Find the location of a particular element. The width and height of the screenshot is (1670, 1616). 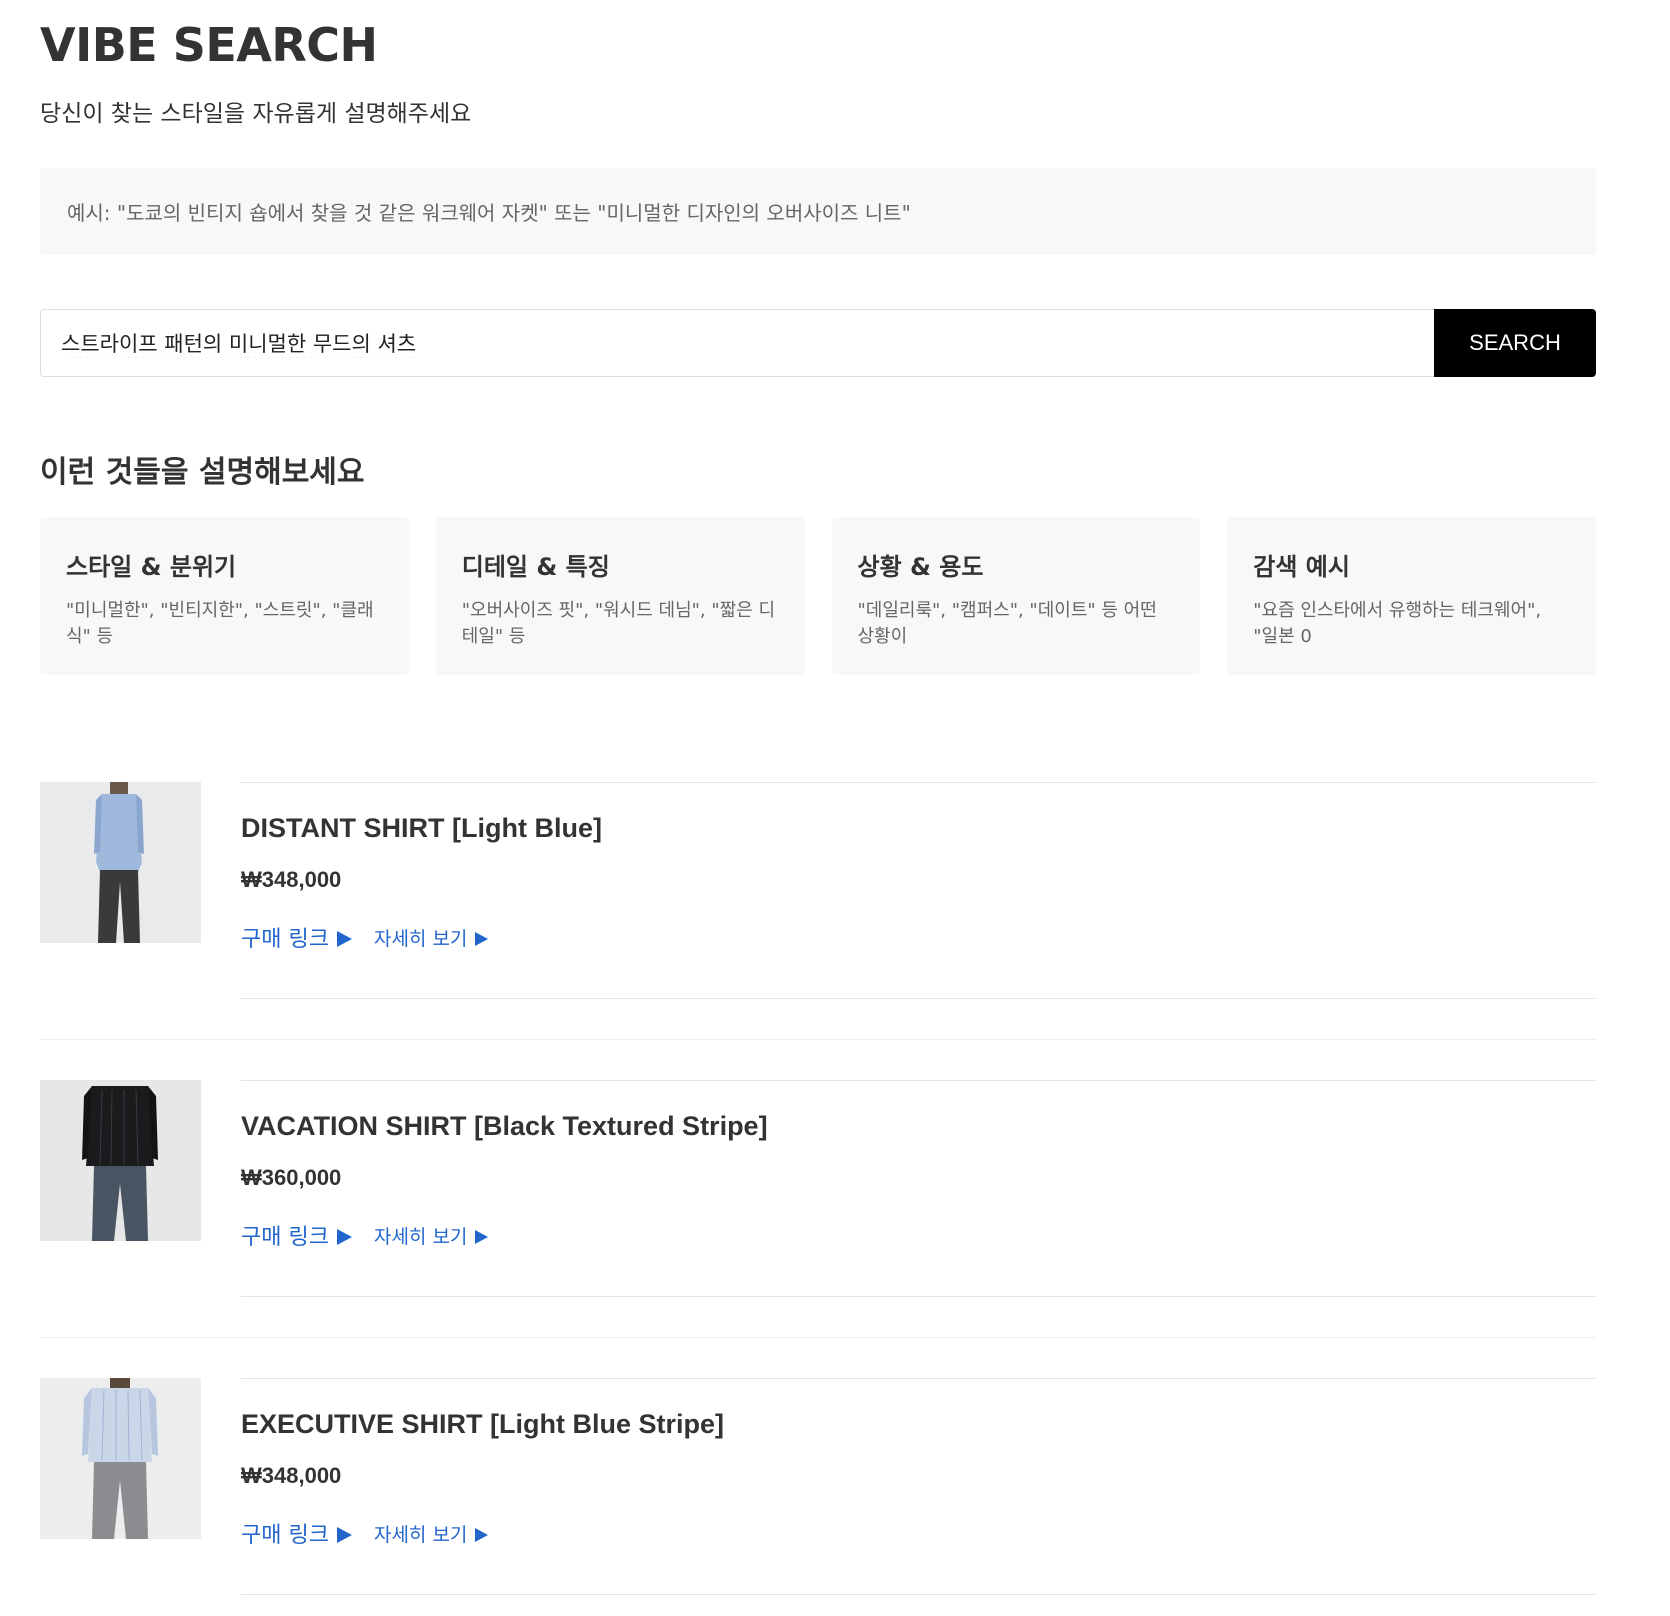

tip-card-occasion: 상황 & 용도 "데일리룩", "캠퍼스", "데이트" 등 어떤 상황이 is located at coordinates (1016, 596).